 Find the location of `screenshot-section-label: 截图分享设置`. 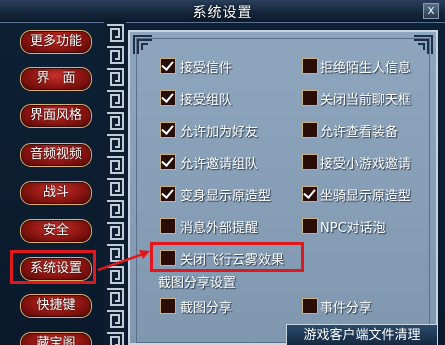

screenshot-section-label: 截图分享设置 is located at coordinates (197, 283).